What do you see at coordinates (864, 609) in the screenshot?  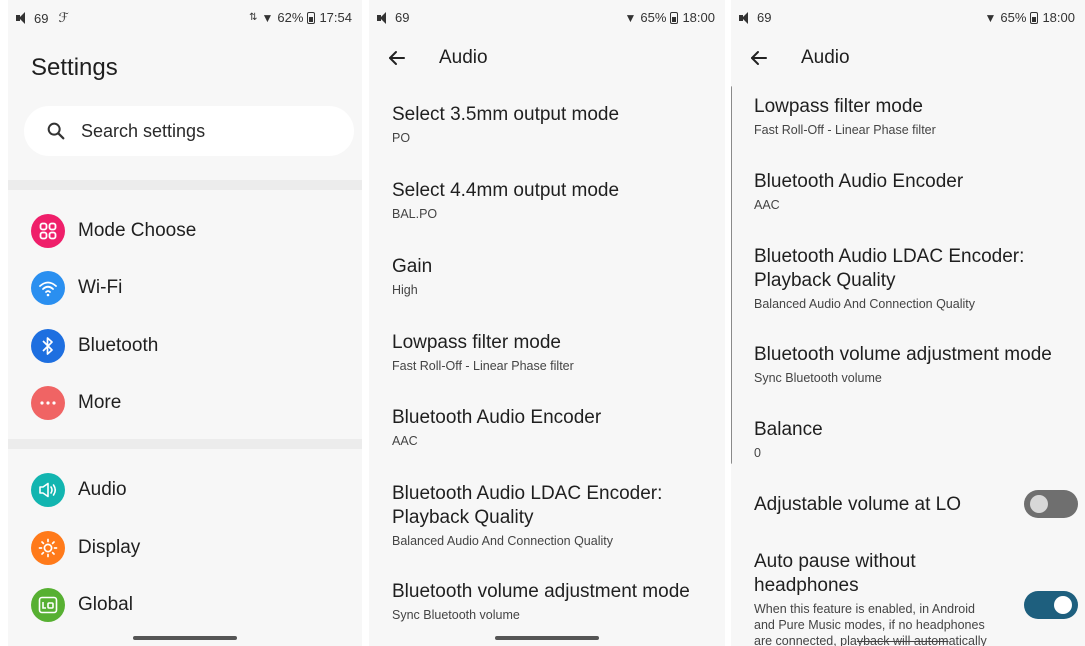 I see `description-line: When this feature is enabled, in Android` at bounding box center [864, 609].